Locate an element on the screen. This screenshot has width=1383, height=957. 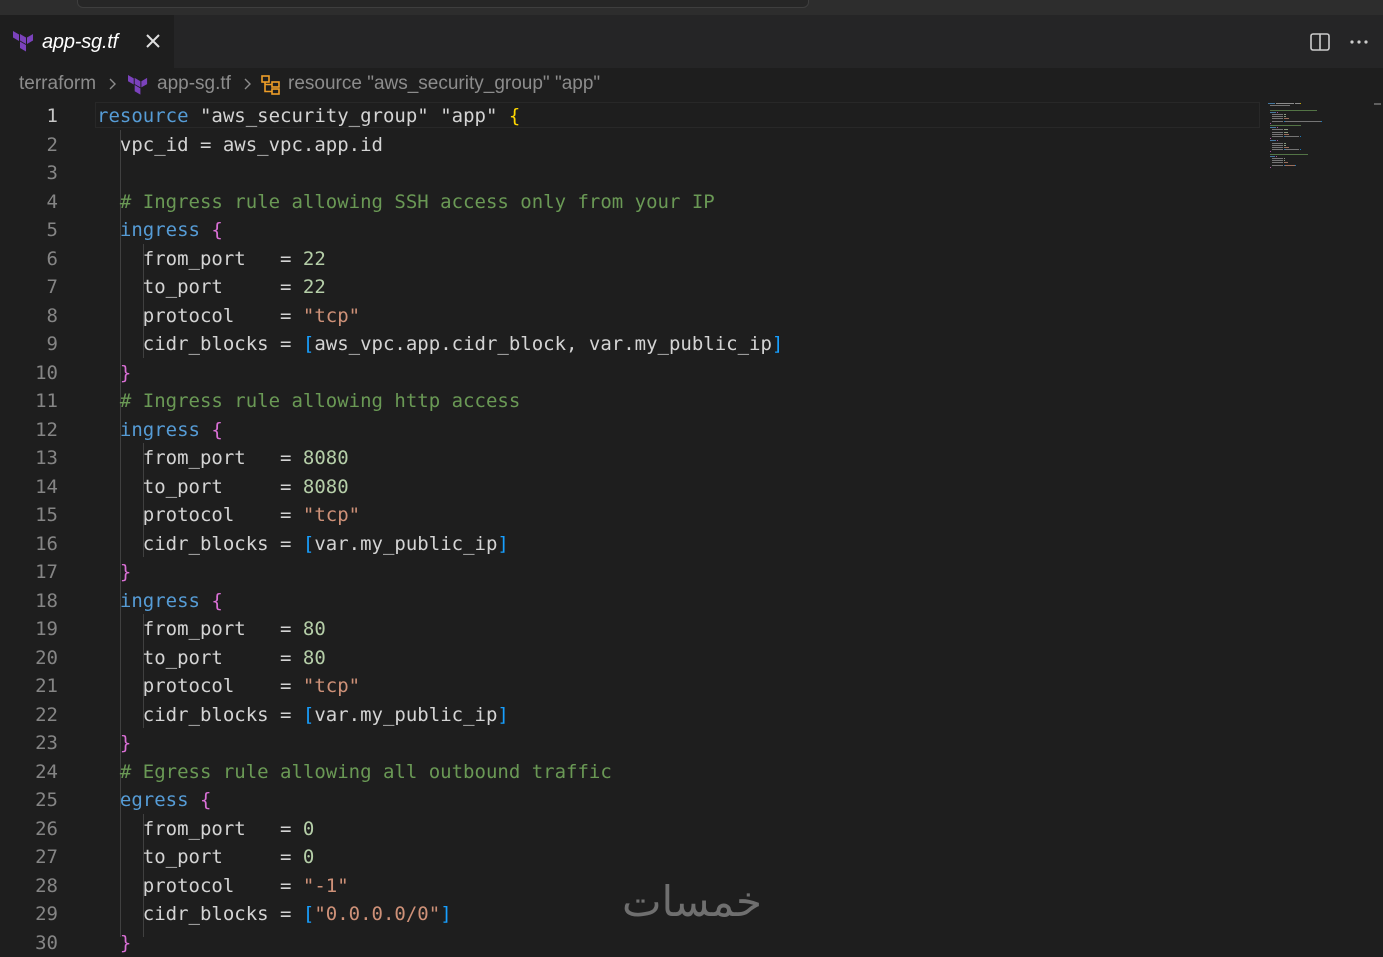
token: 80 is located at coordinates (314, 658).